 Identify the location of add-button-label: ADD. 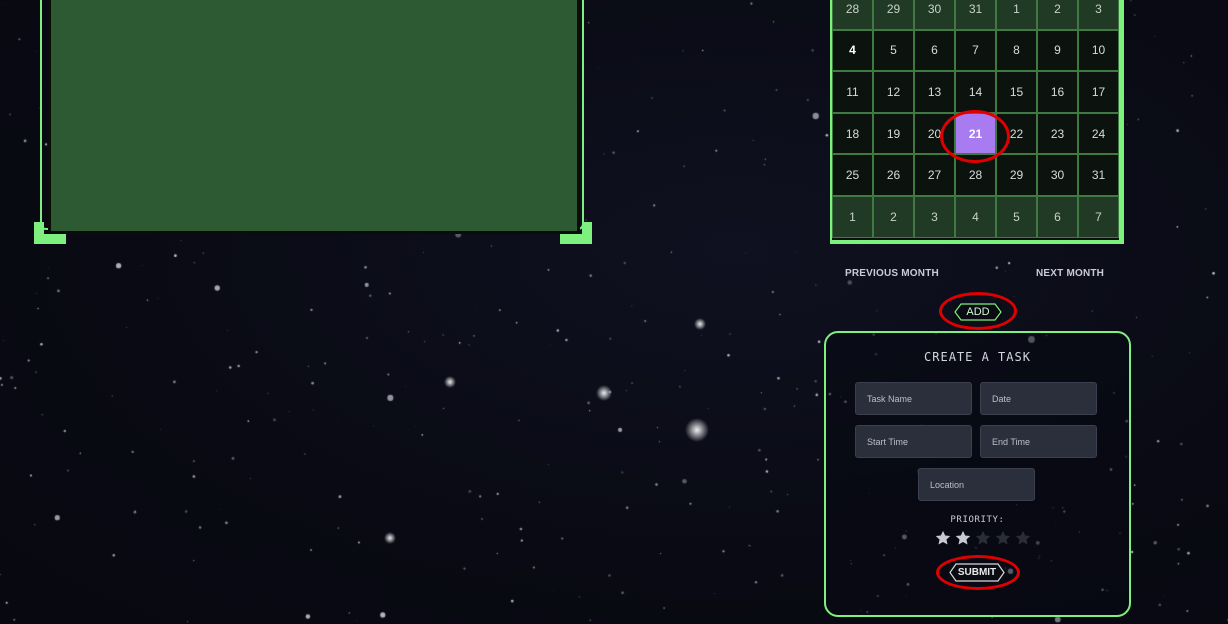
(978, 312).